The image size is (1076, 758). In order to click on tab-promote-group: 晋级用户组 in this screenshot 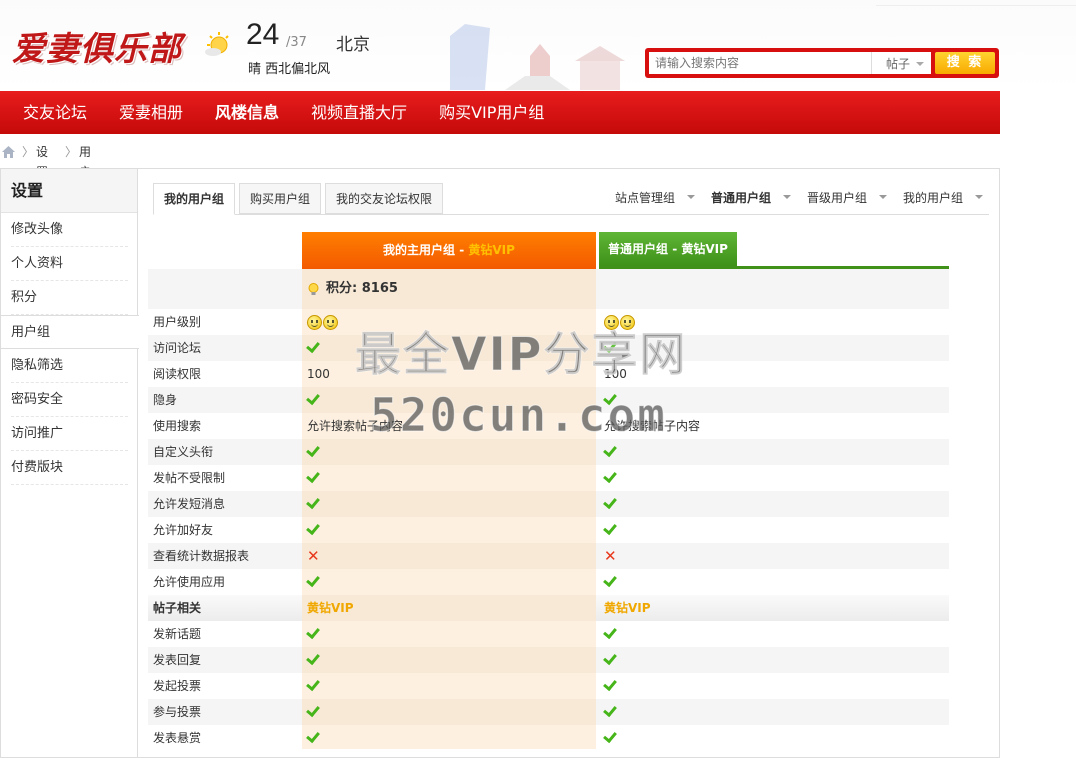, I will do `click(847, 197)`.